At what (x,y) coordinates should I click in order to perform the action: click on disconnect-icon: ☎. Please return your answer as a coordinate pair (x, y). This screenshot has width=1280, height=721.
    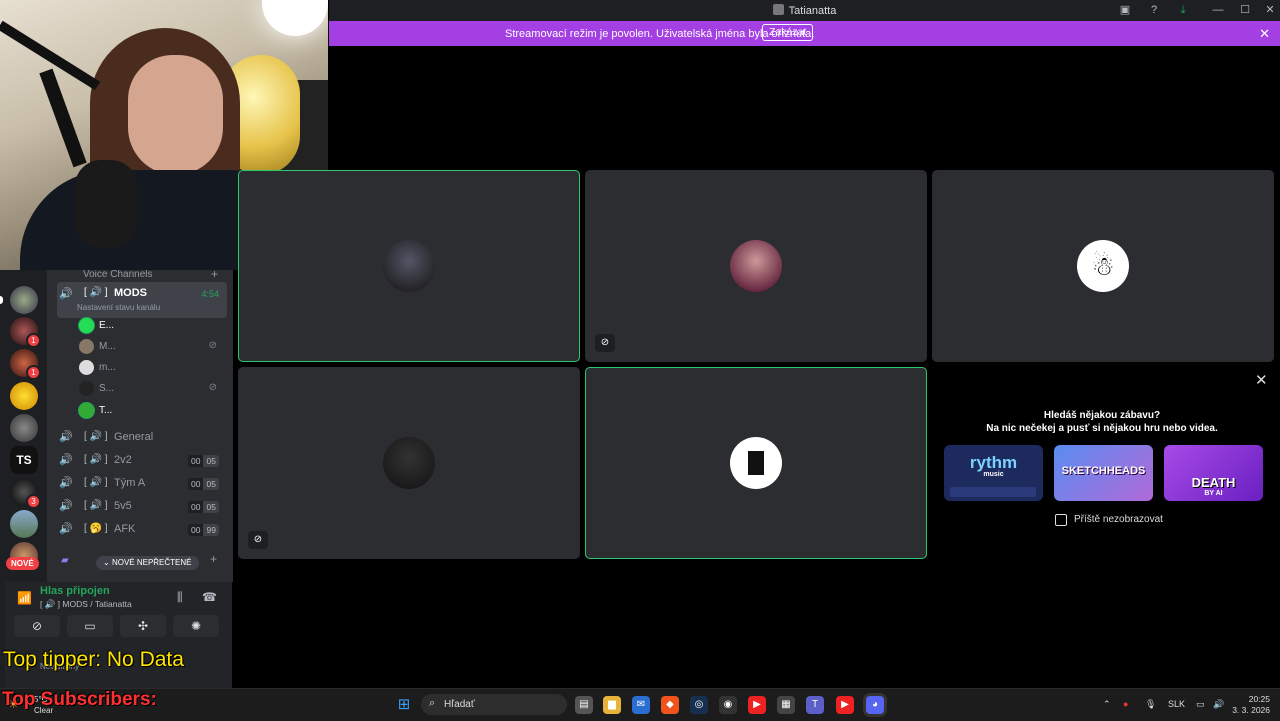
    Looking at the image, I should click on (209, 597).